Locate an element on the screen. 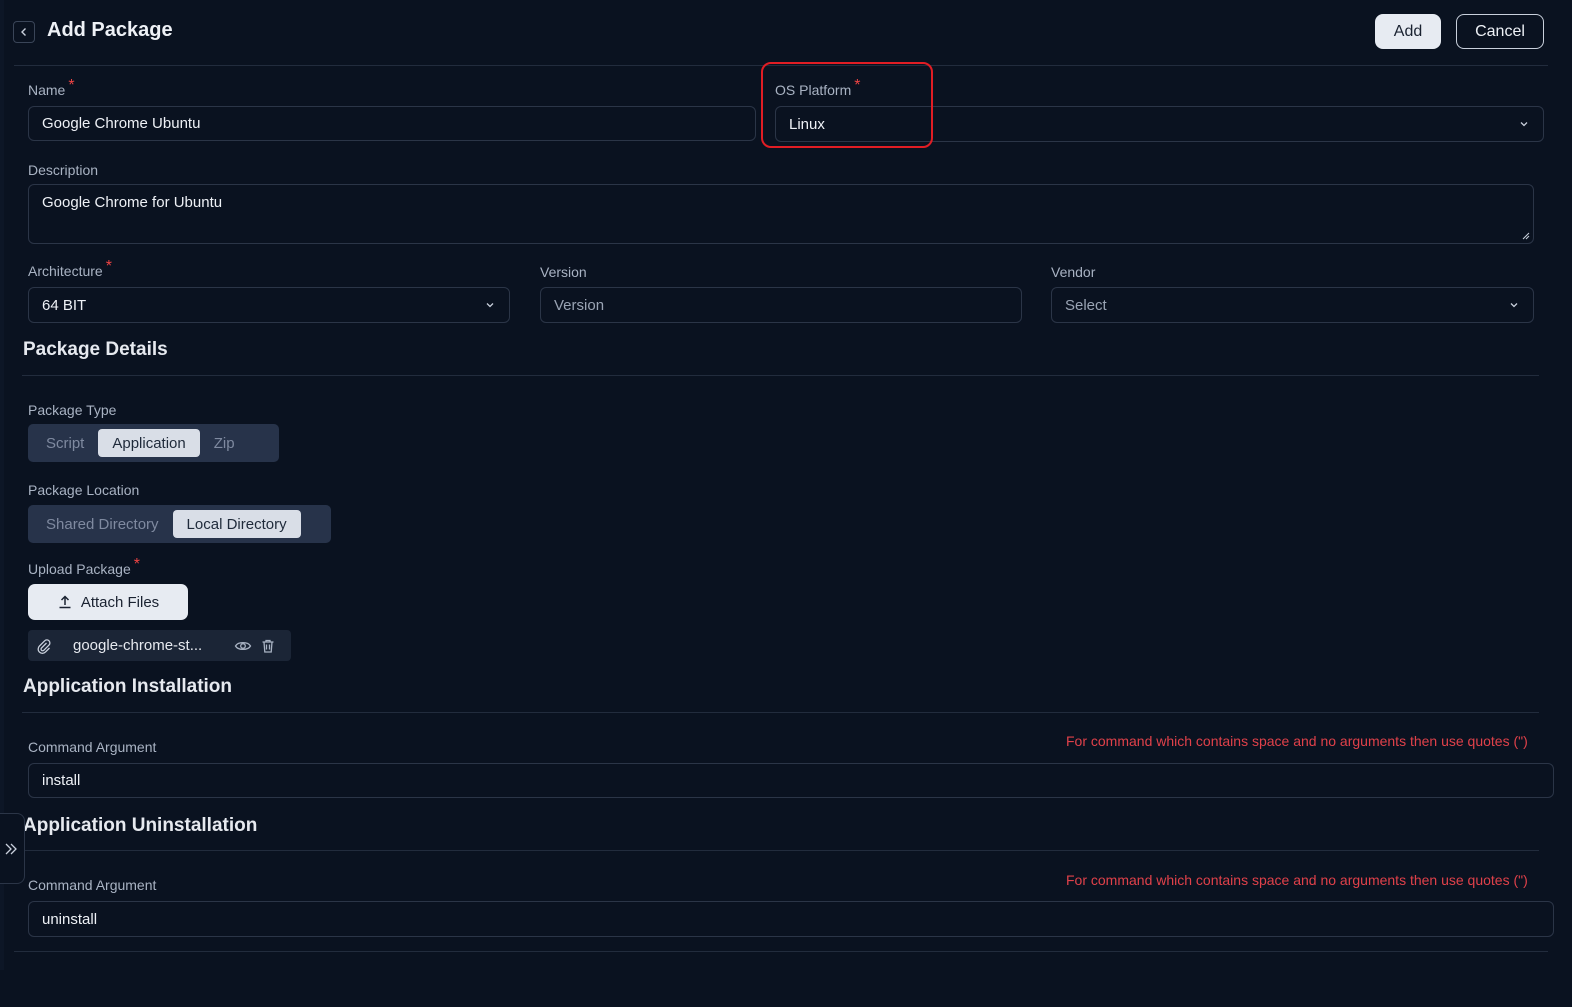 Image resolution: width=1572 pixels, height=1007 pixels. package-type-application: Application is located at coordinates (149, 443).